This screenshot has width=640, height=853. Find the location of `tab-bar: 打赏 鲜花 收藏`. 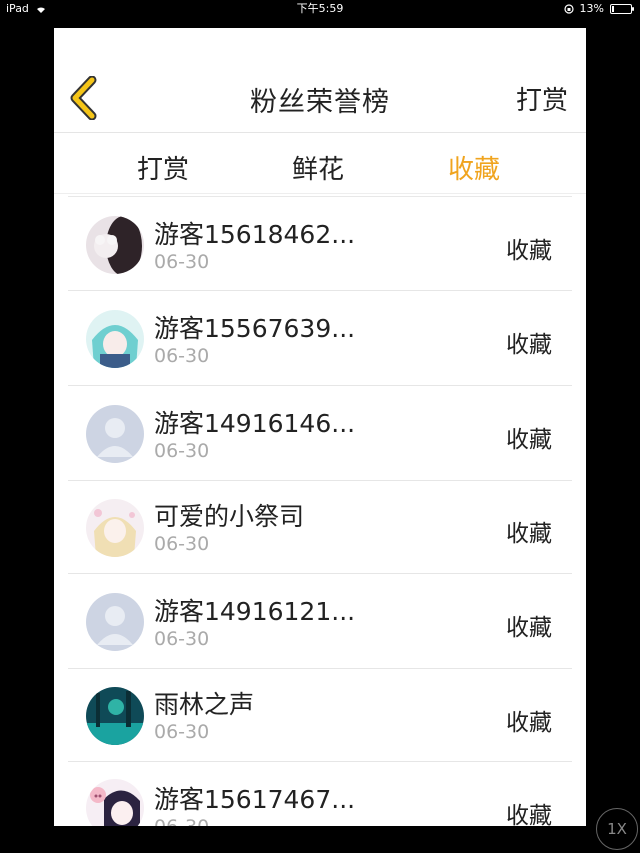

tab-bar: 打赏 鲜花 收藏 is located at coordinates (320, 163).